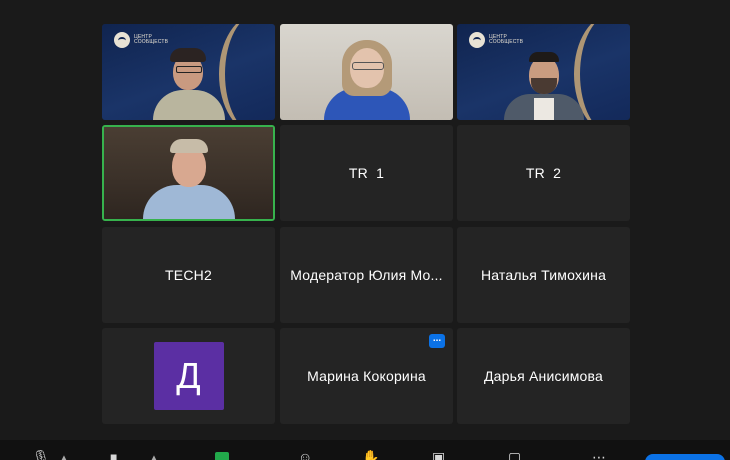 This screenshot has width=730, height=460. I want to click on participant-name: TR 1, so click(366, 173).